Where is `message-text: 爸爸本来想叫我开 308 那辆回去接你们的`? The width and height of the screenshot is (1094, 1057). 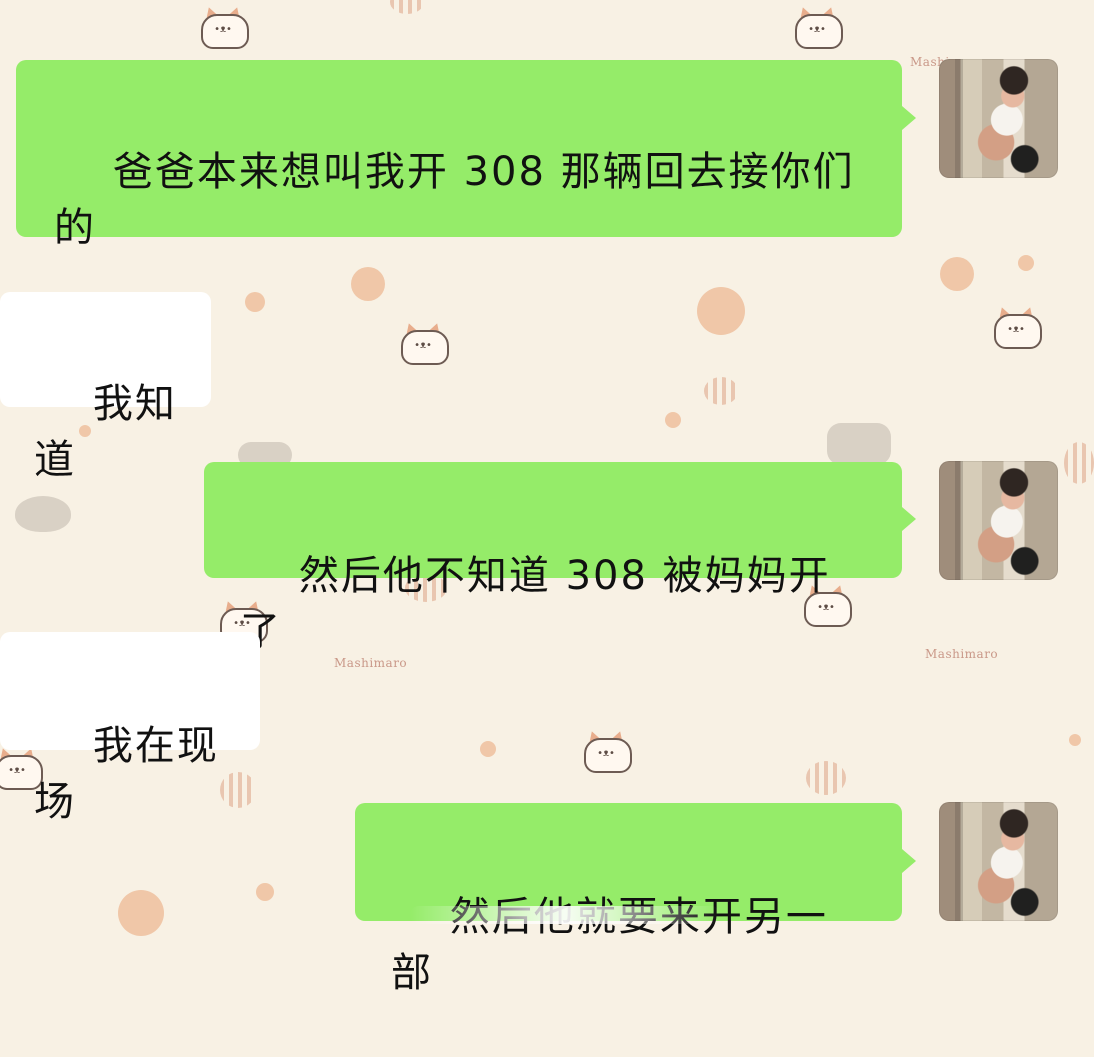
message-text: 爸爸本来想叫我开 308 那辆回去接你们的 is located at coordinates (454, 200).